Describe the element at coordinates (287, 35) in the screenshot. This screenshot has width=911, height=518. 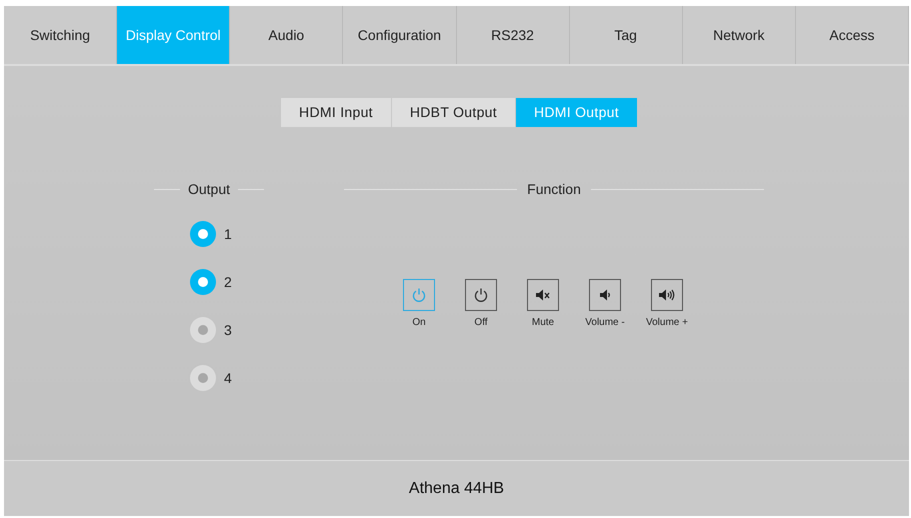
I see `nav-tab: Audio` at that location.